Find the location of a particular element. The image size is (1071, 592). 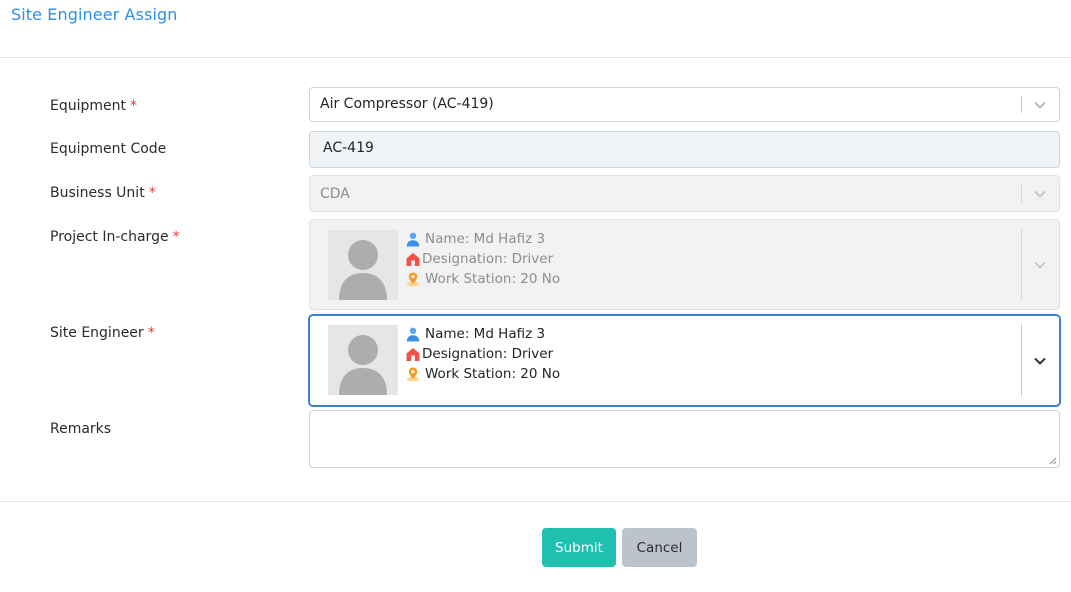

business-unit-value: CDA is located at coordinates (335, 194).